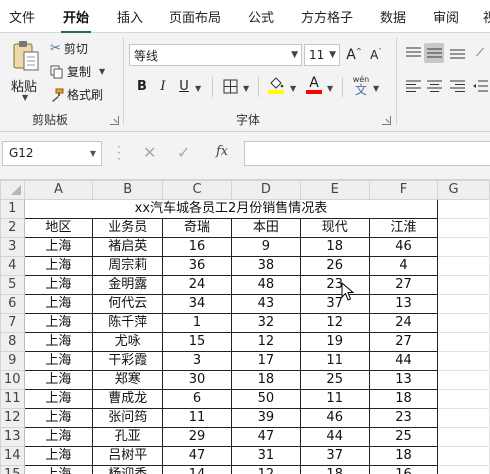  What do you see at coordinates (195, 16) in the screenshot?
I see `tab-page-layout: 页面布局` at bounding box center [195, 16].